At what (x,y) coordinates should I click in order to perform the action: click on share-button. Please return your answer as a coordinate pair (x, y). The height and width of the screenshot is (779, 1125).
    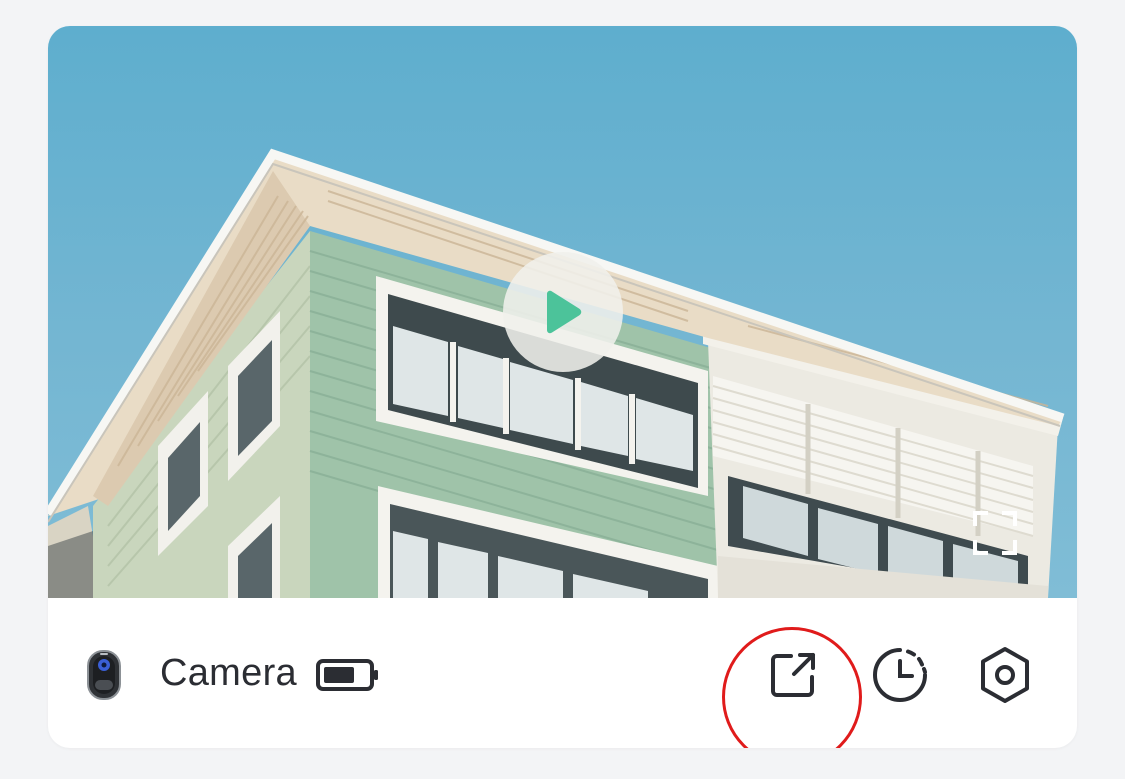
    Looking at the image, I should click on (793, 675).